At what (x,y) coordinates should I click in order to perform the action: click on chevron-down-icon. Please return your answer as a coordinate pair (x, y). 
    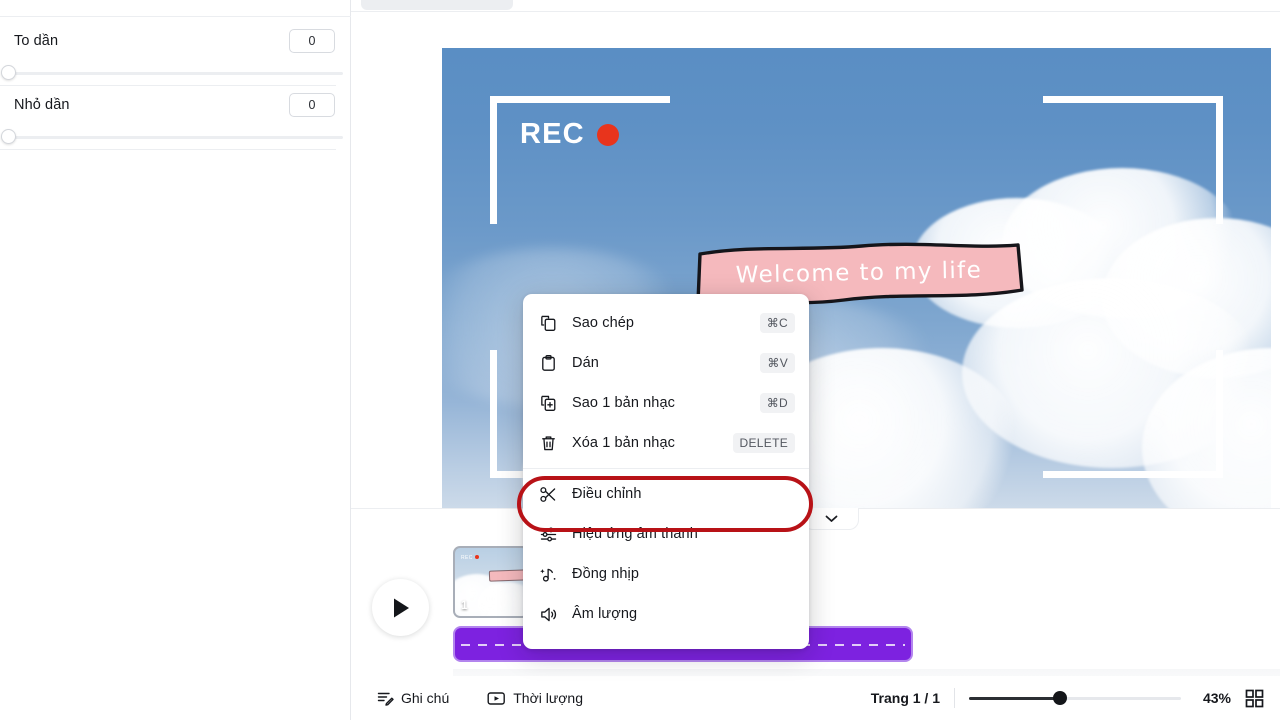
    Looking at the image, I should click on (831, 518).